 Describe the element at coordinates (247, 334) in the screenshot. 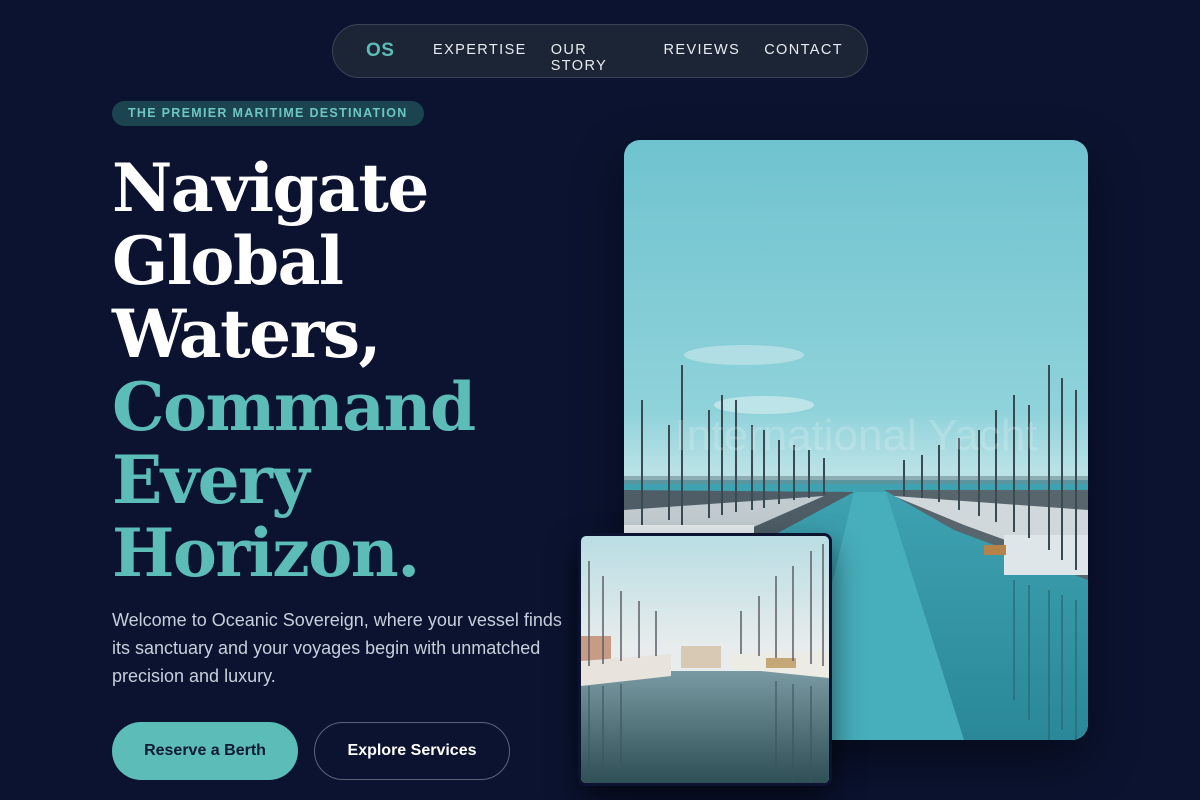

I see `headline-line: Waters,` at that location.